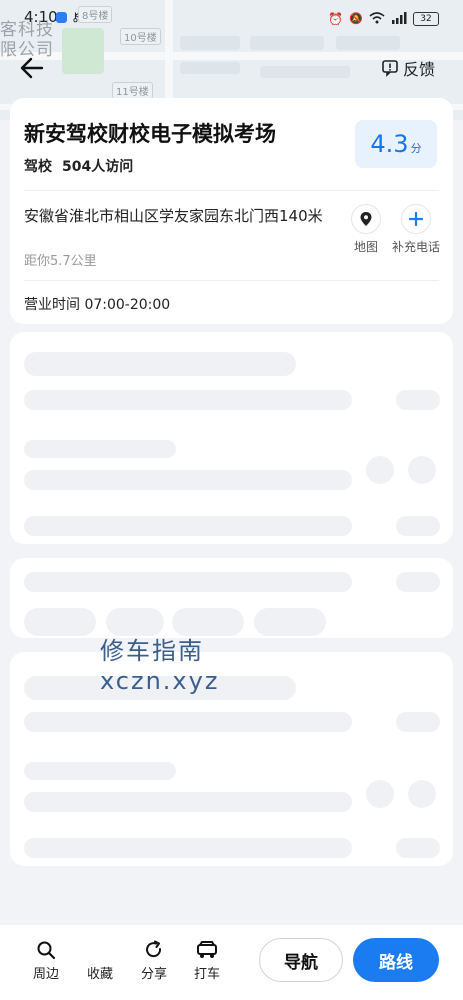 The width and height of the screenshot is (463, 1000). Describe the element at coordinates (356, 18) in the screenshot. I see `mute-icon: 🔕` at that location.